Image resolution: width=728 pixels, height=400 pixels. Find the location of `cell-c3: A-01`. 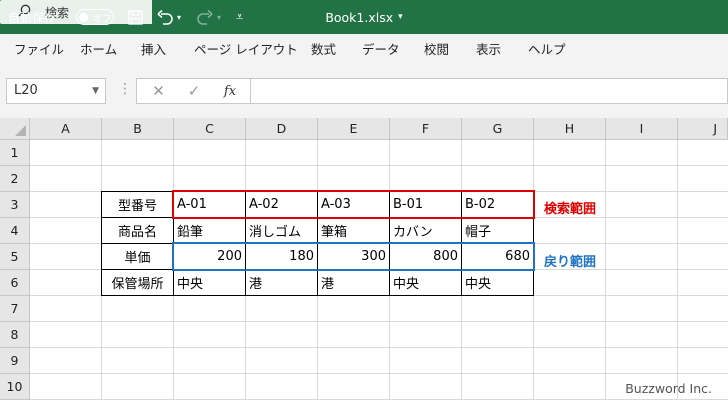

cell-c3: A-01 is located at coordinates (209, 204).